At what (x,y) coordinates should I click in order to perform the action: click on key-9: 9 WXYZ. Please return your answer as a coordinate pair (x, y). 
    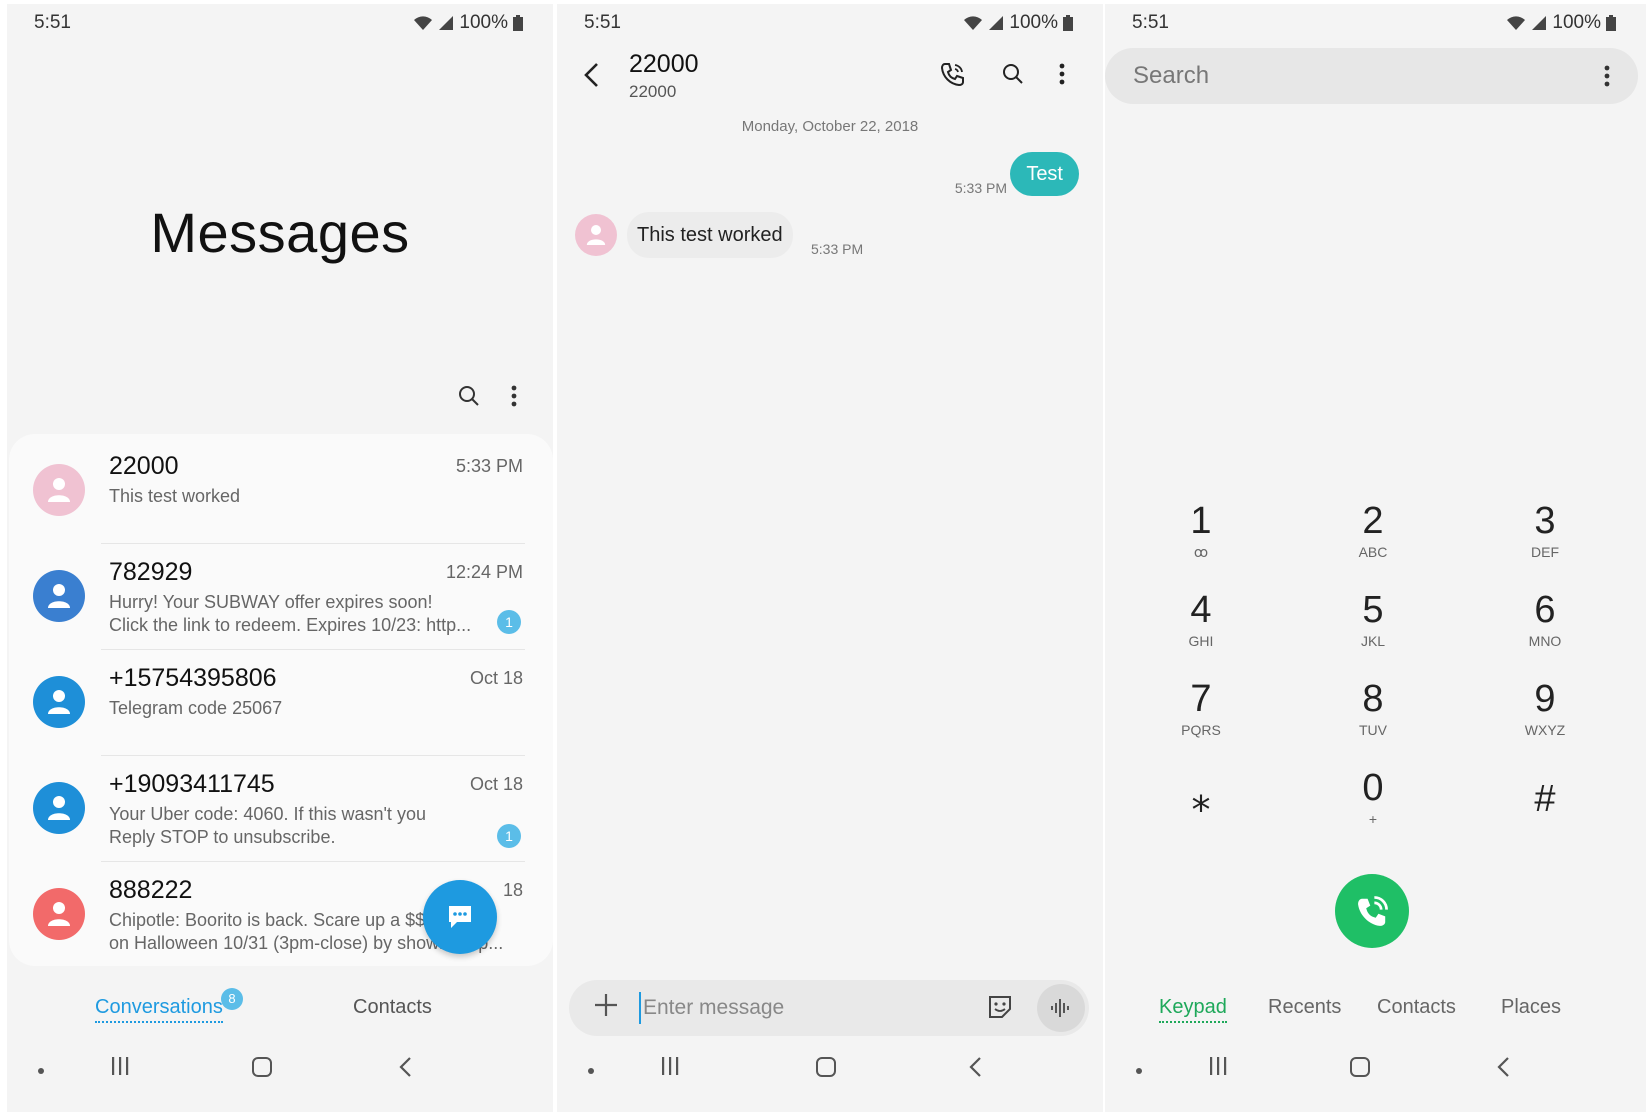
    Looking at the image, I should click on (1545, 721).